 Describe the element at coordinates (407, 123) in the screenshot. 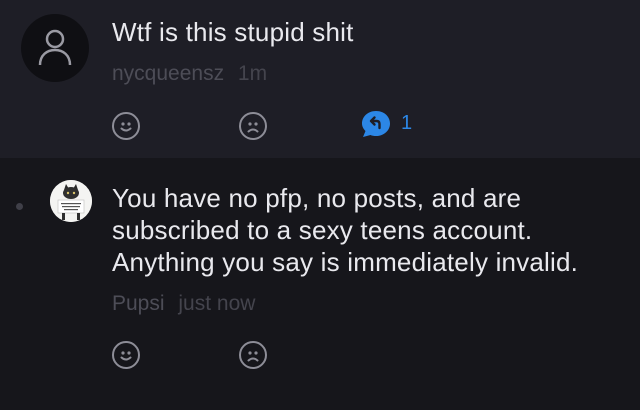

I see `reply-count: 1` at that location.